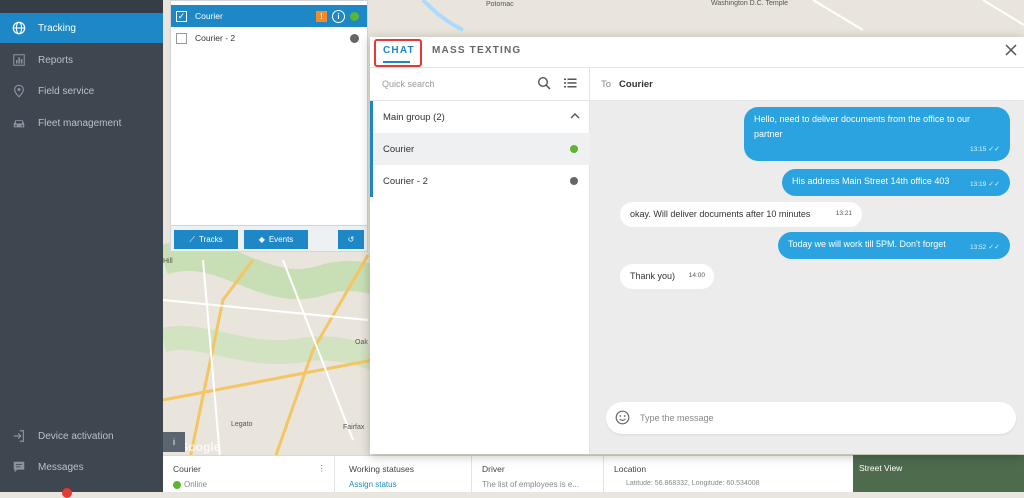 This screenshot has width=1024, height=498. I want to click on globe-icon, so click(19, 28).